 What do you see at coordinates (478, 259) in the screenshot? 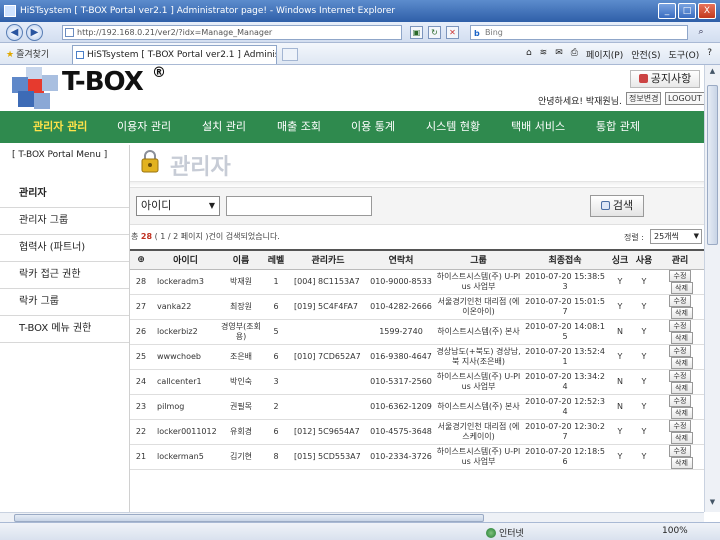
I see `col-header-group: 그룹` at bounding box center [478, 259].